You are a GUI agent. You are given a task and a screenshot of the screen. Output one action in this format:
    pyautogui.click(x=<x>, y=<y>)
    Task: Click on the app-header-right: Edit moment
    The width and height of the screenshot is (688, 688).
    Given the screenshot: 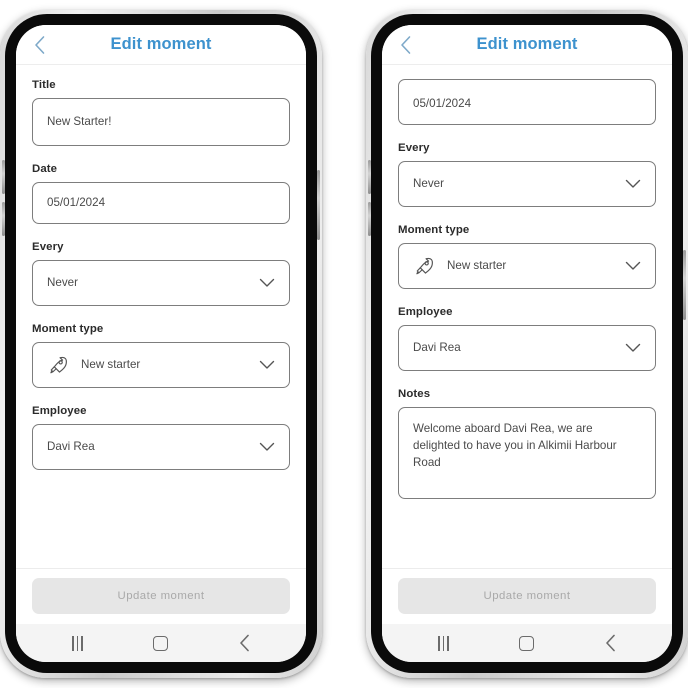 What is the action you would take?
    pyautogui.click(x=527, y=45)
    